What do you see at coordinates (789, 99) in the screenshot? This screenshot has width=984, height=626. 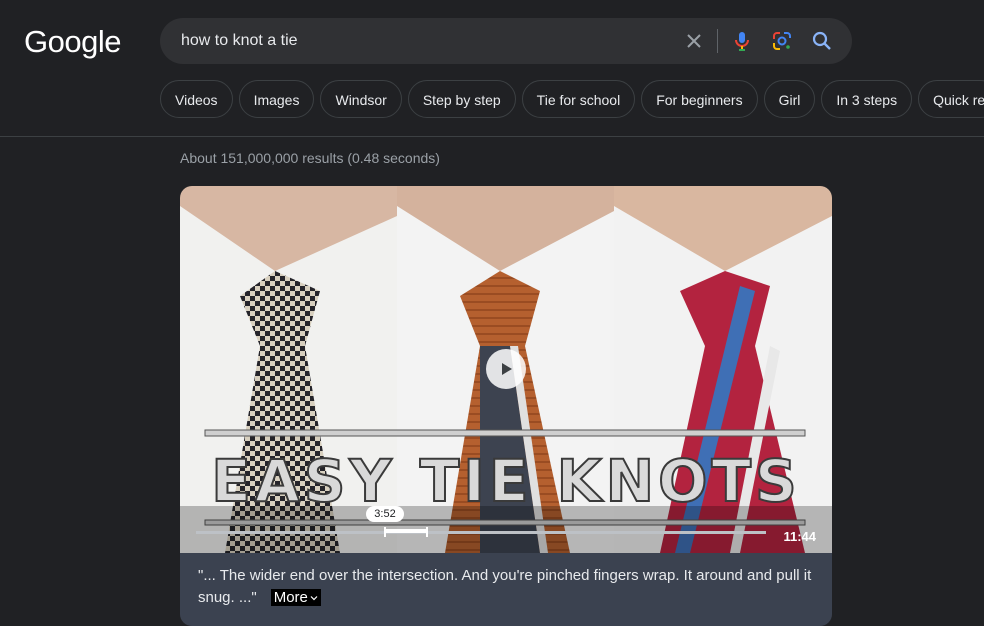 I see `chip-girl: Girl` at bounding box center [789, 99].